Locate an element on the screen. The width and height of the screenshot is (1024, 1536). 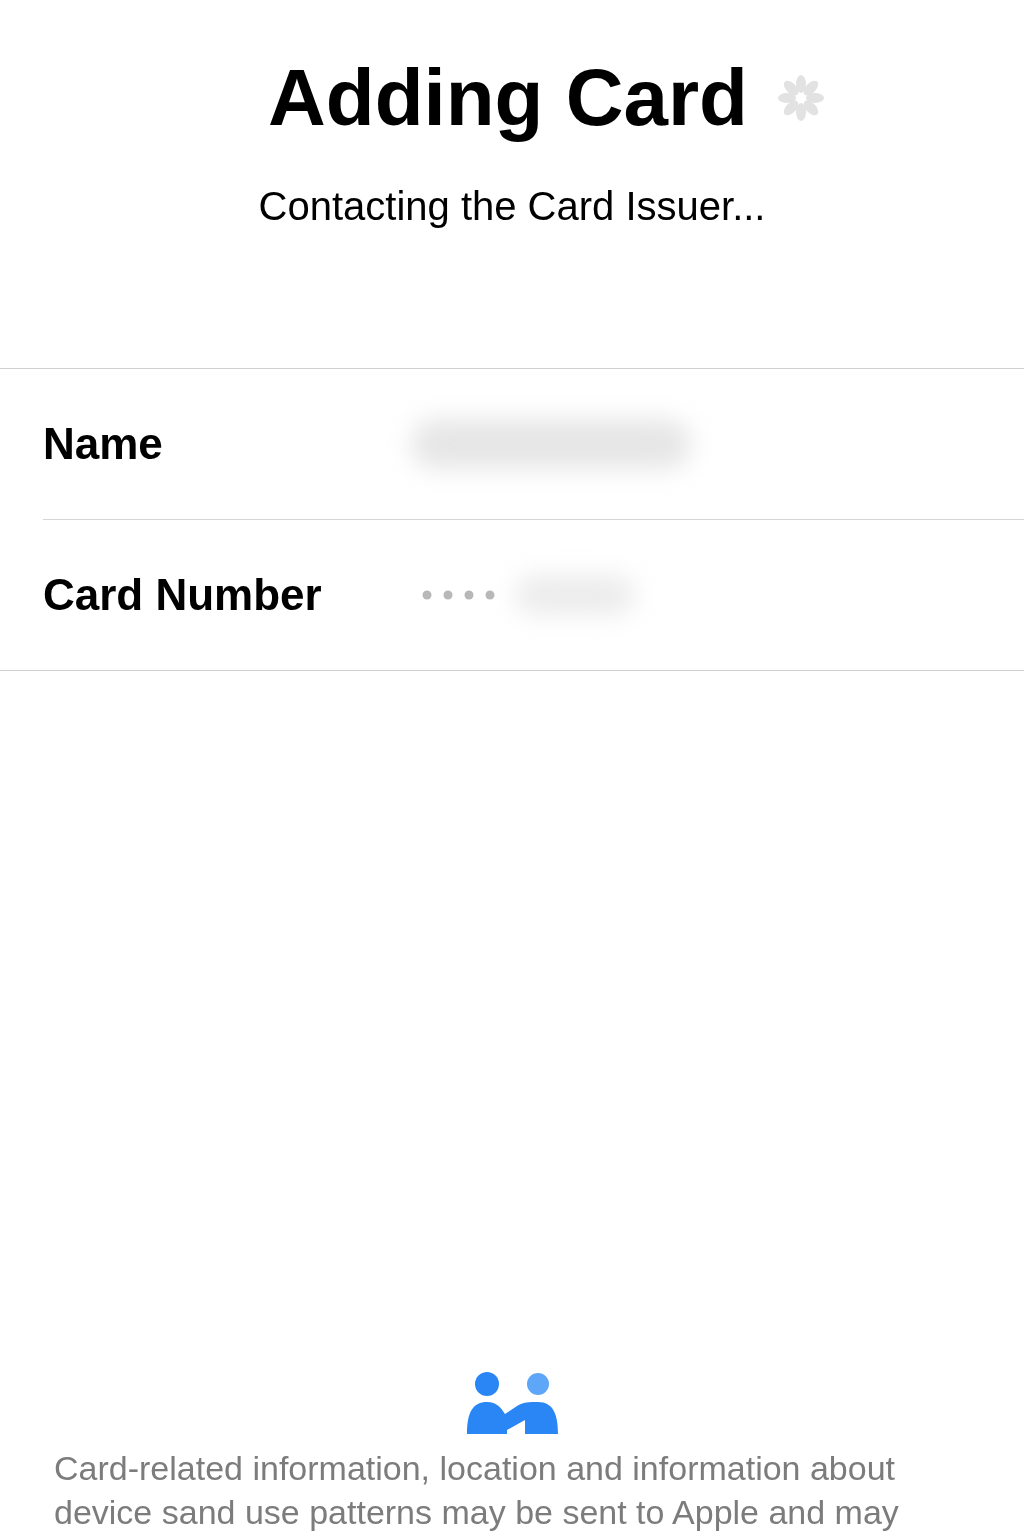
masked-digits-icon is located at coordinates (459, 595).